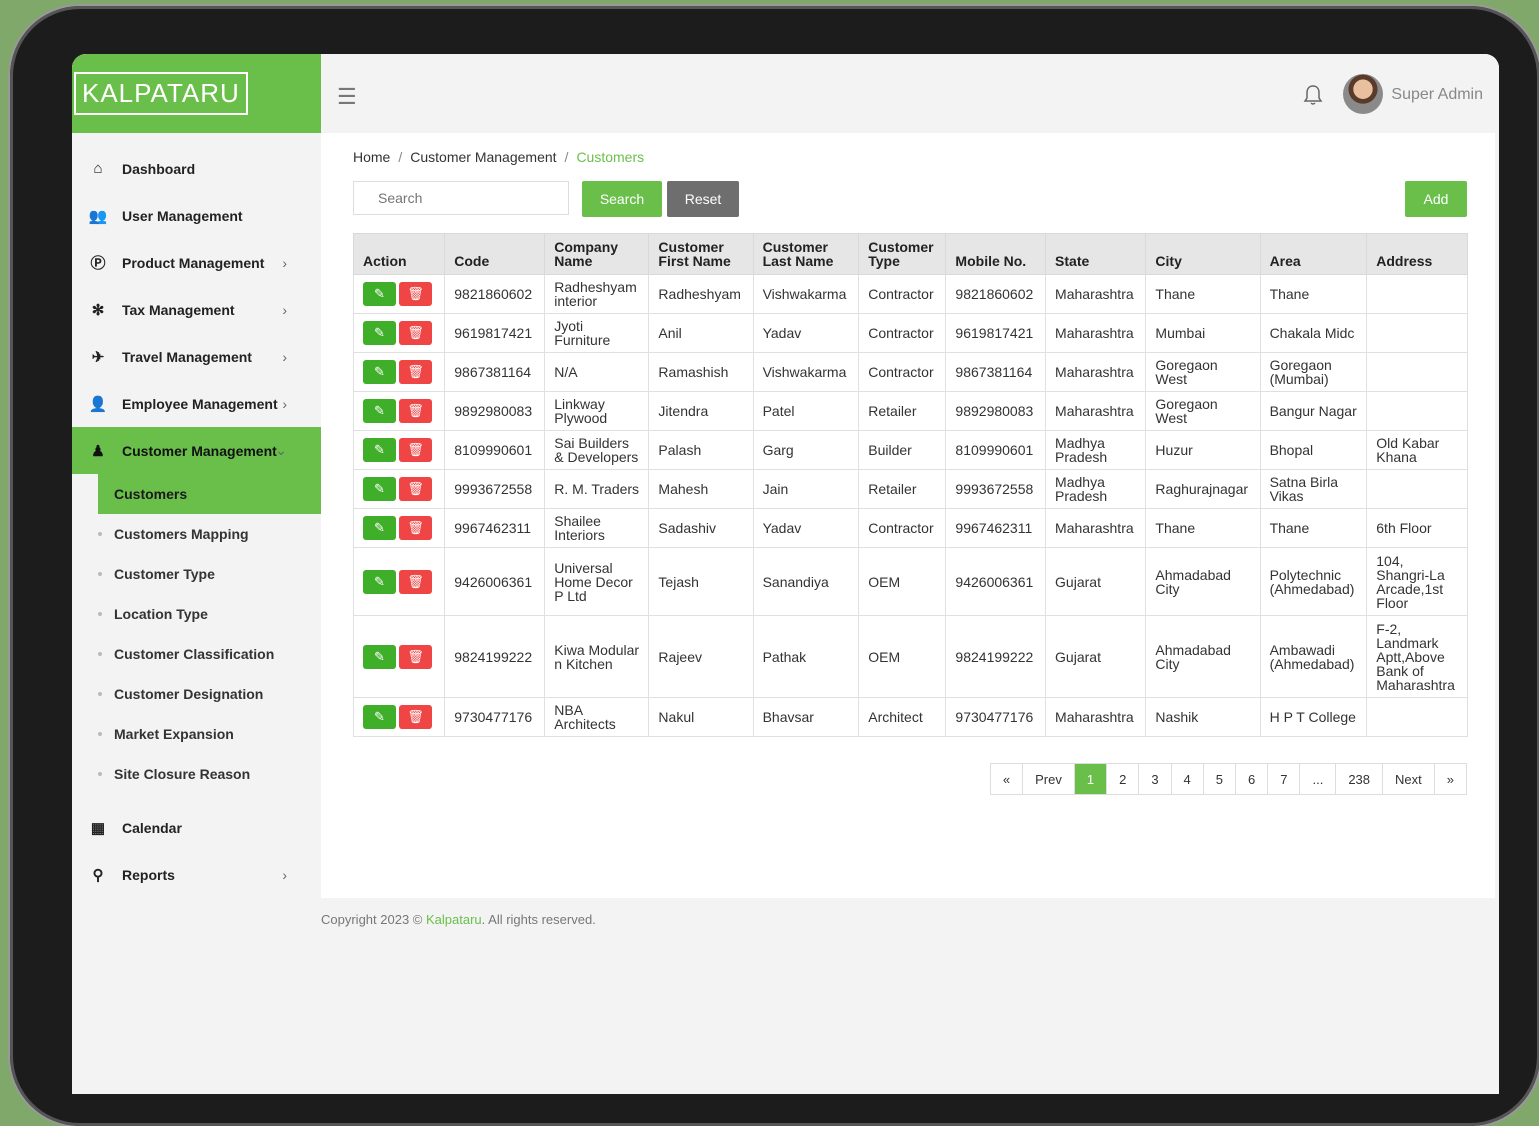  I want to click on sidebar-item-label: Employee Management, so click(200, 403).